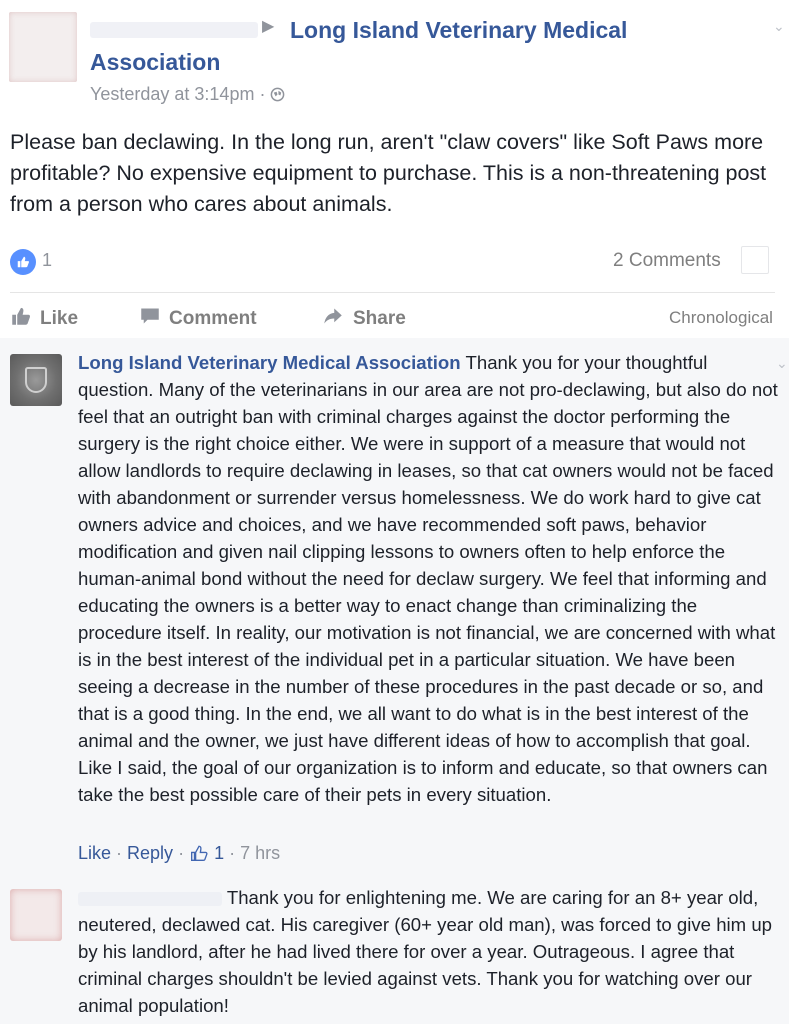 This screenshot has width=789, height=1024. What do you see at coordinates (150, 899) in the screenshot?
I see `comment-author-redacted` at bounding box center [150, 899].